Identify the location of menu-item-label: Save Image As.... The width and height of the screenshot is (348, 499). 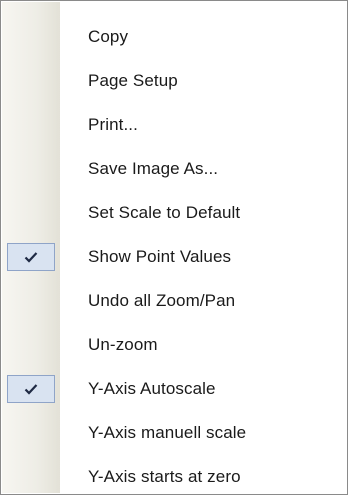
(153, 168).